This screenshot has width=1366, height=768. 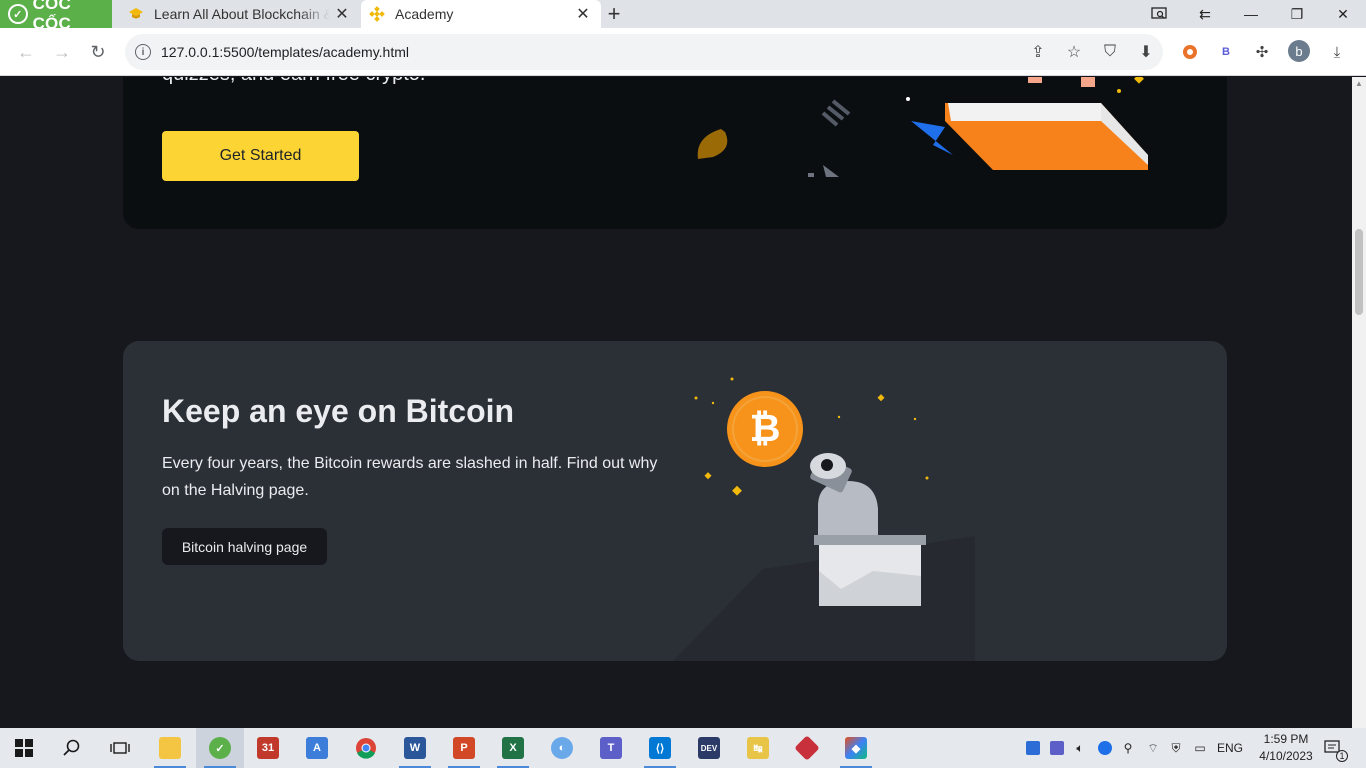 What do you see at coordinates (1226, 52) in the screenshot?
I see `bookmark-extension-icon: B` at bounding box center [1226, 52].